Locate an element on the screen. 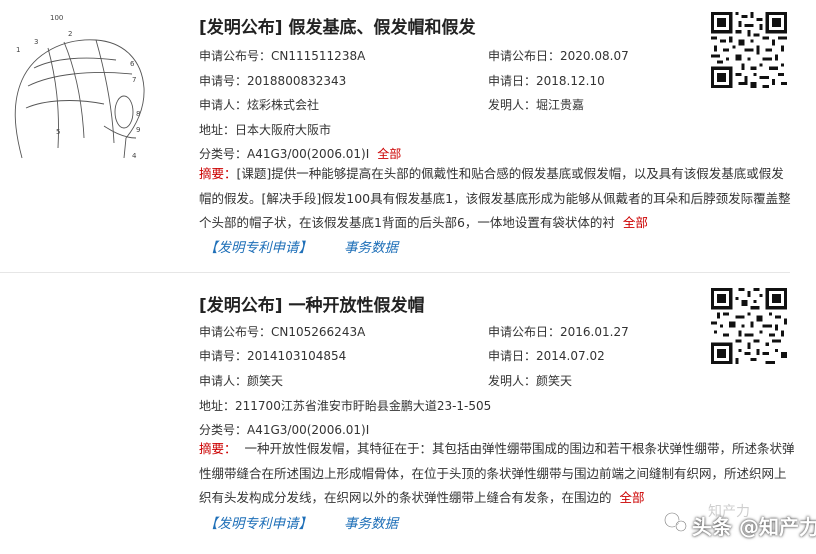 The image size is (816, 554). app-no-value: 2014103104854 is located at coordinates (297, 356).